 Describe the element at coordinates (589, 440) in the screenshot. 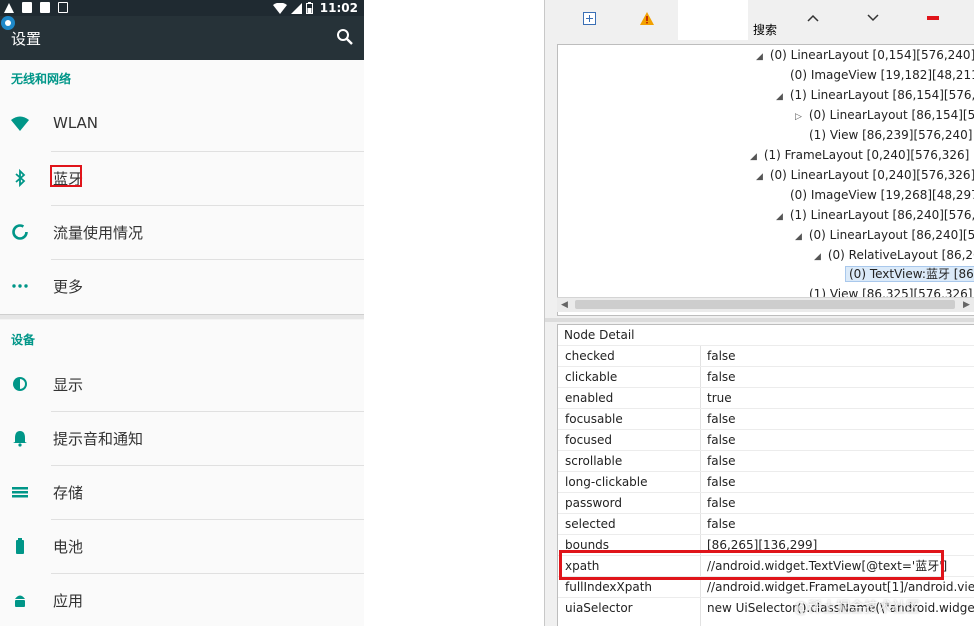

I see `property-key: focused` at that location.